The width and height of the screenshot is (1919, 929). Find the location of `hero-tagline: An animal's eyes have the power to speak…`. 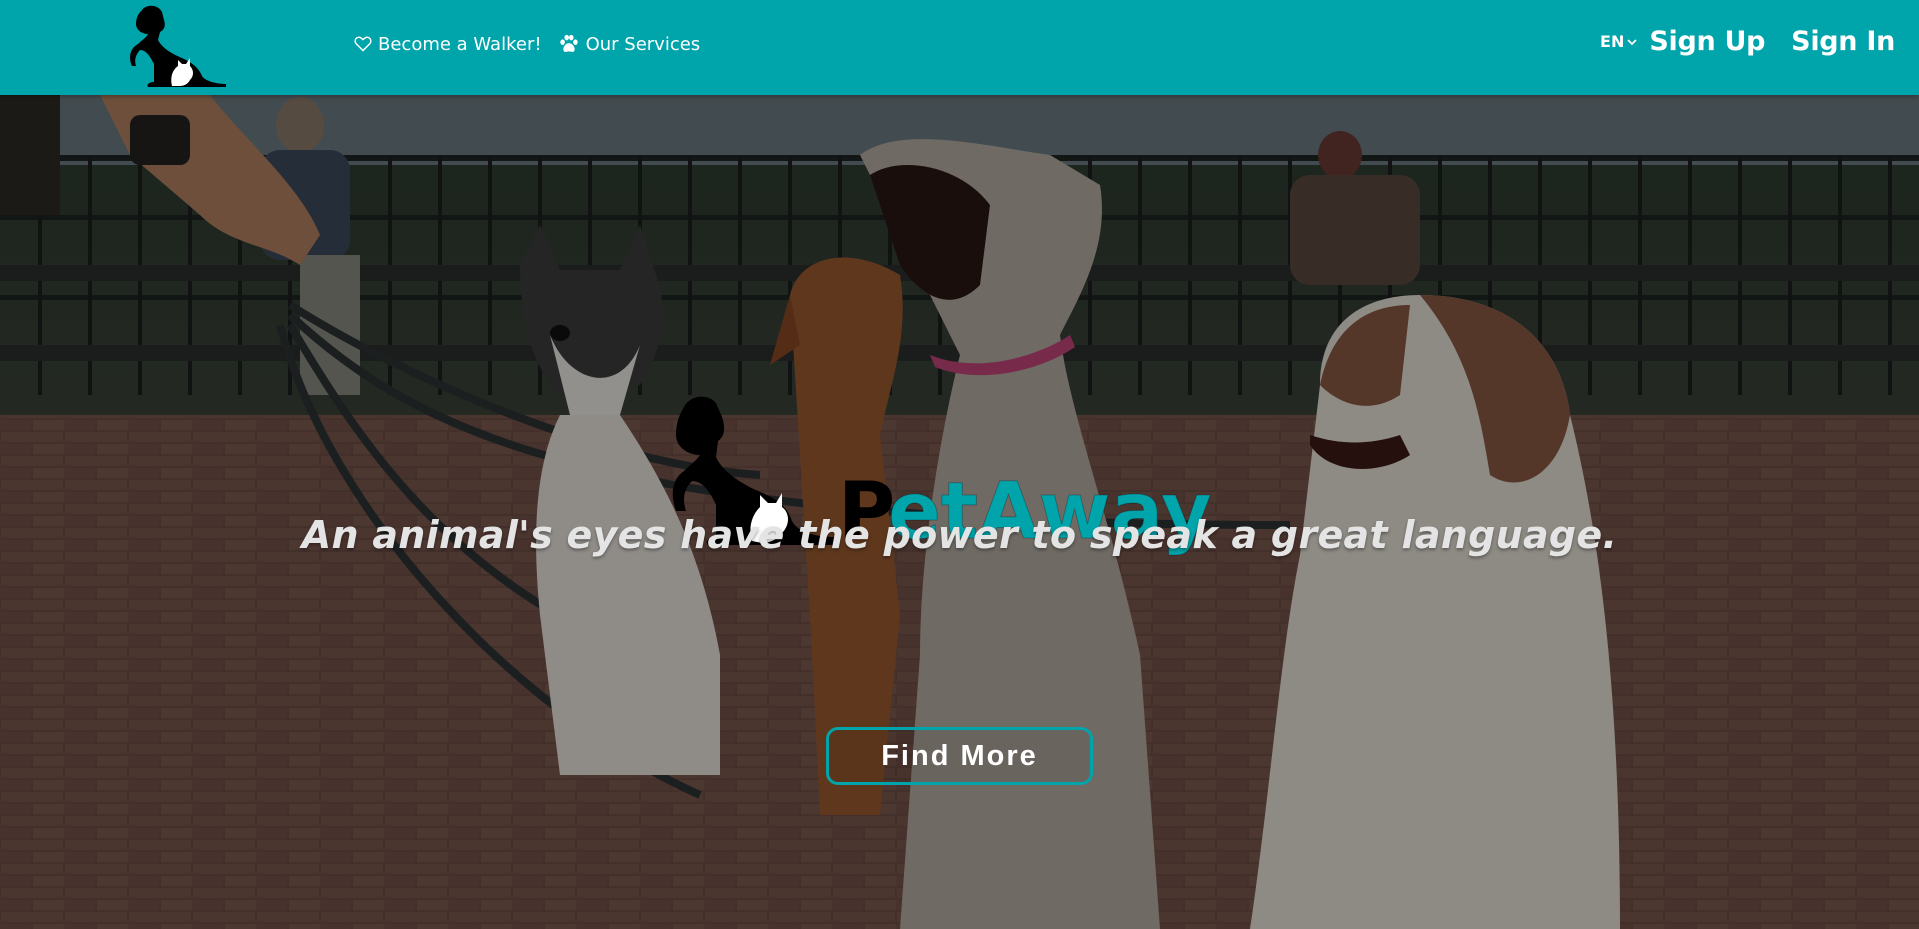

hero-tagline: An animal's eyes have the power to speak… is located at coordinates (959, 535).